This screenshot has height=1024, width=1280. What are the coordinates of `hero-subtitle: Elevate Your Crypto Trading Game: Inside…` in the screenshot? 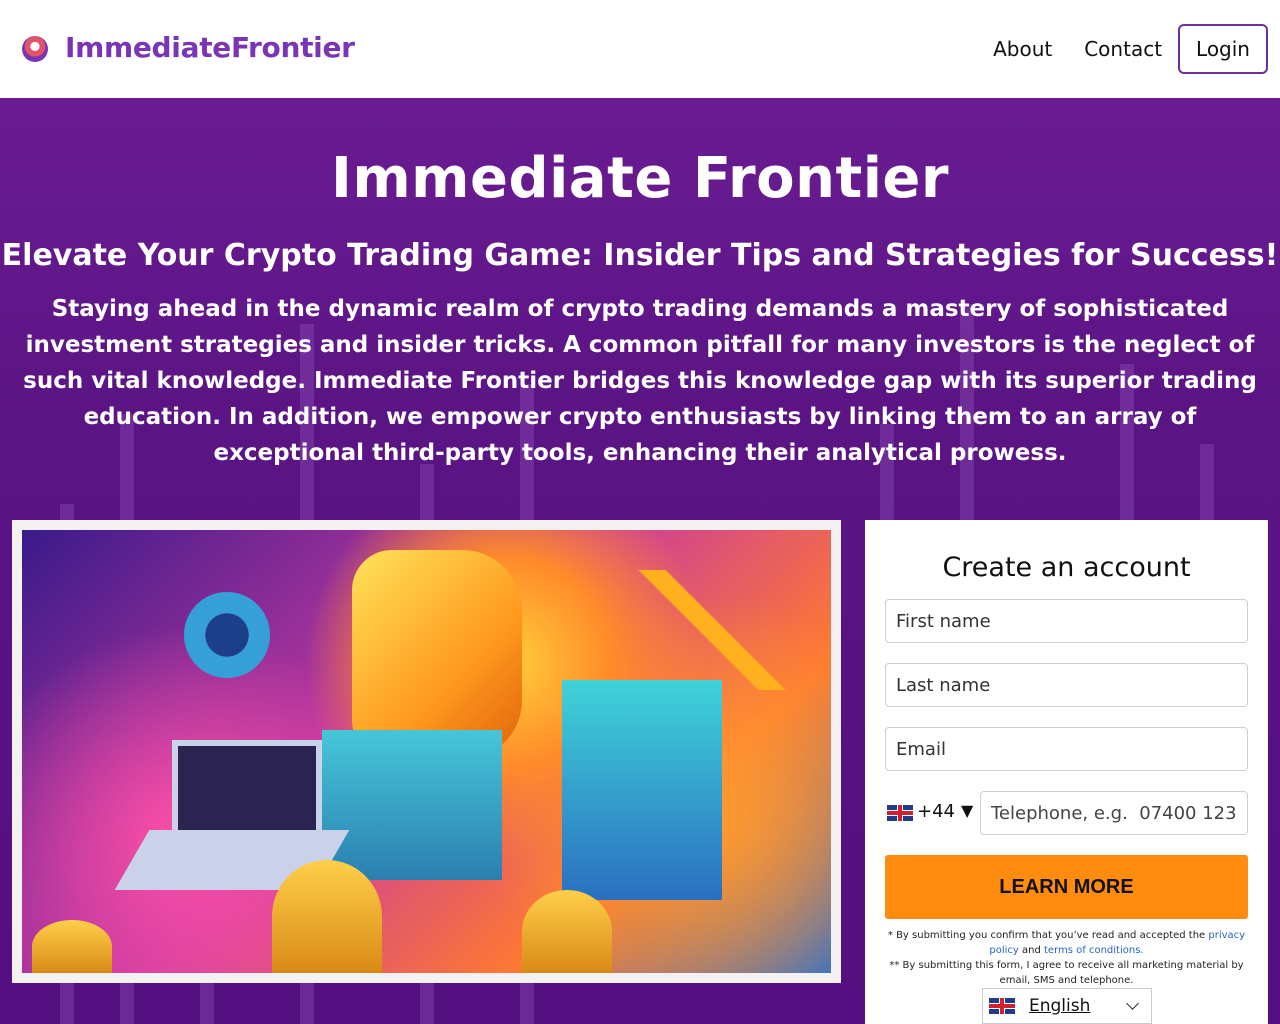 It's located at (640, 255).